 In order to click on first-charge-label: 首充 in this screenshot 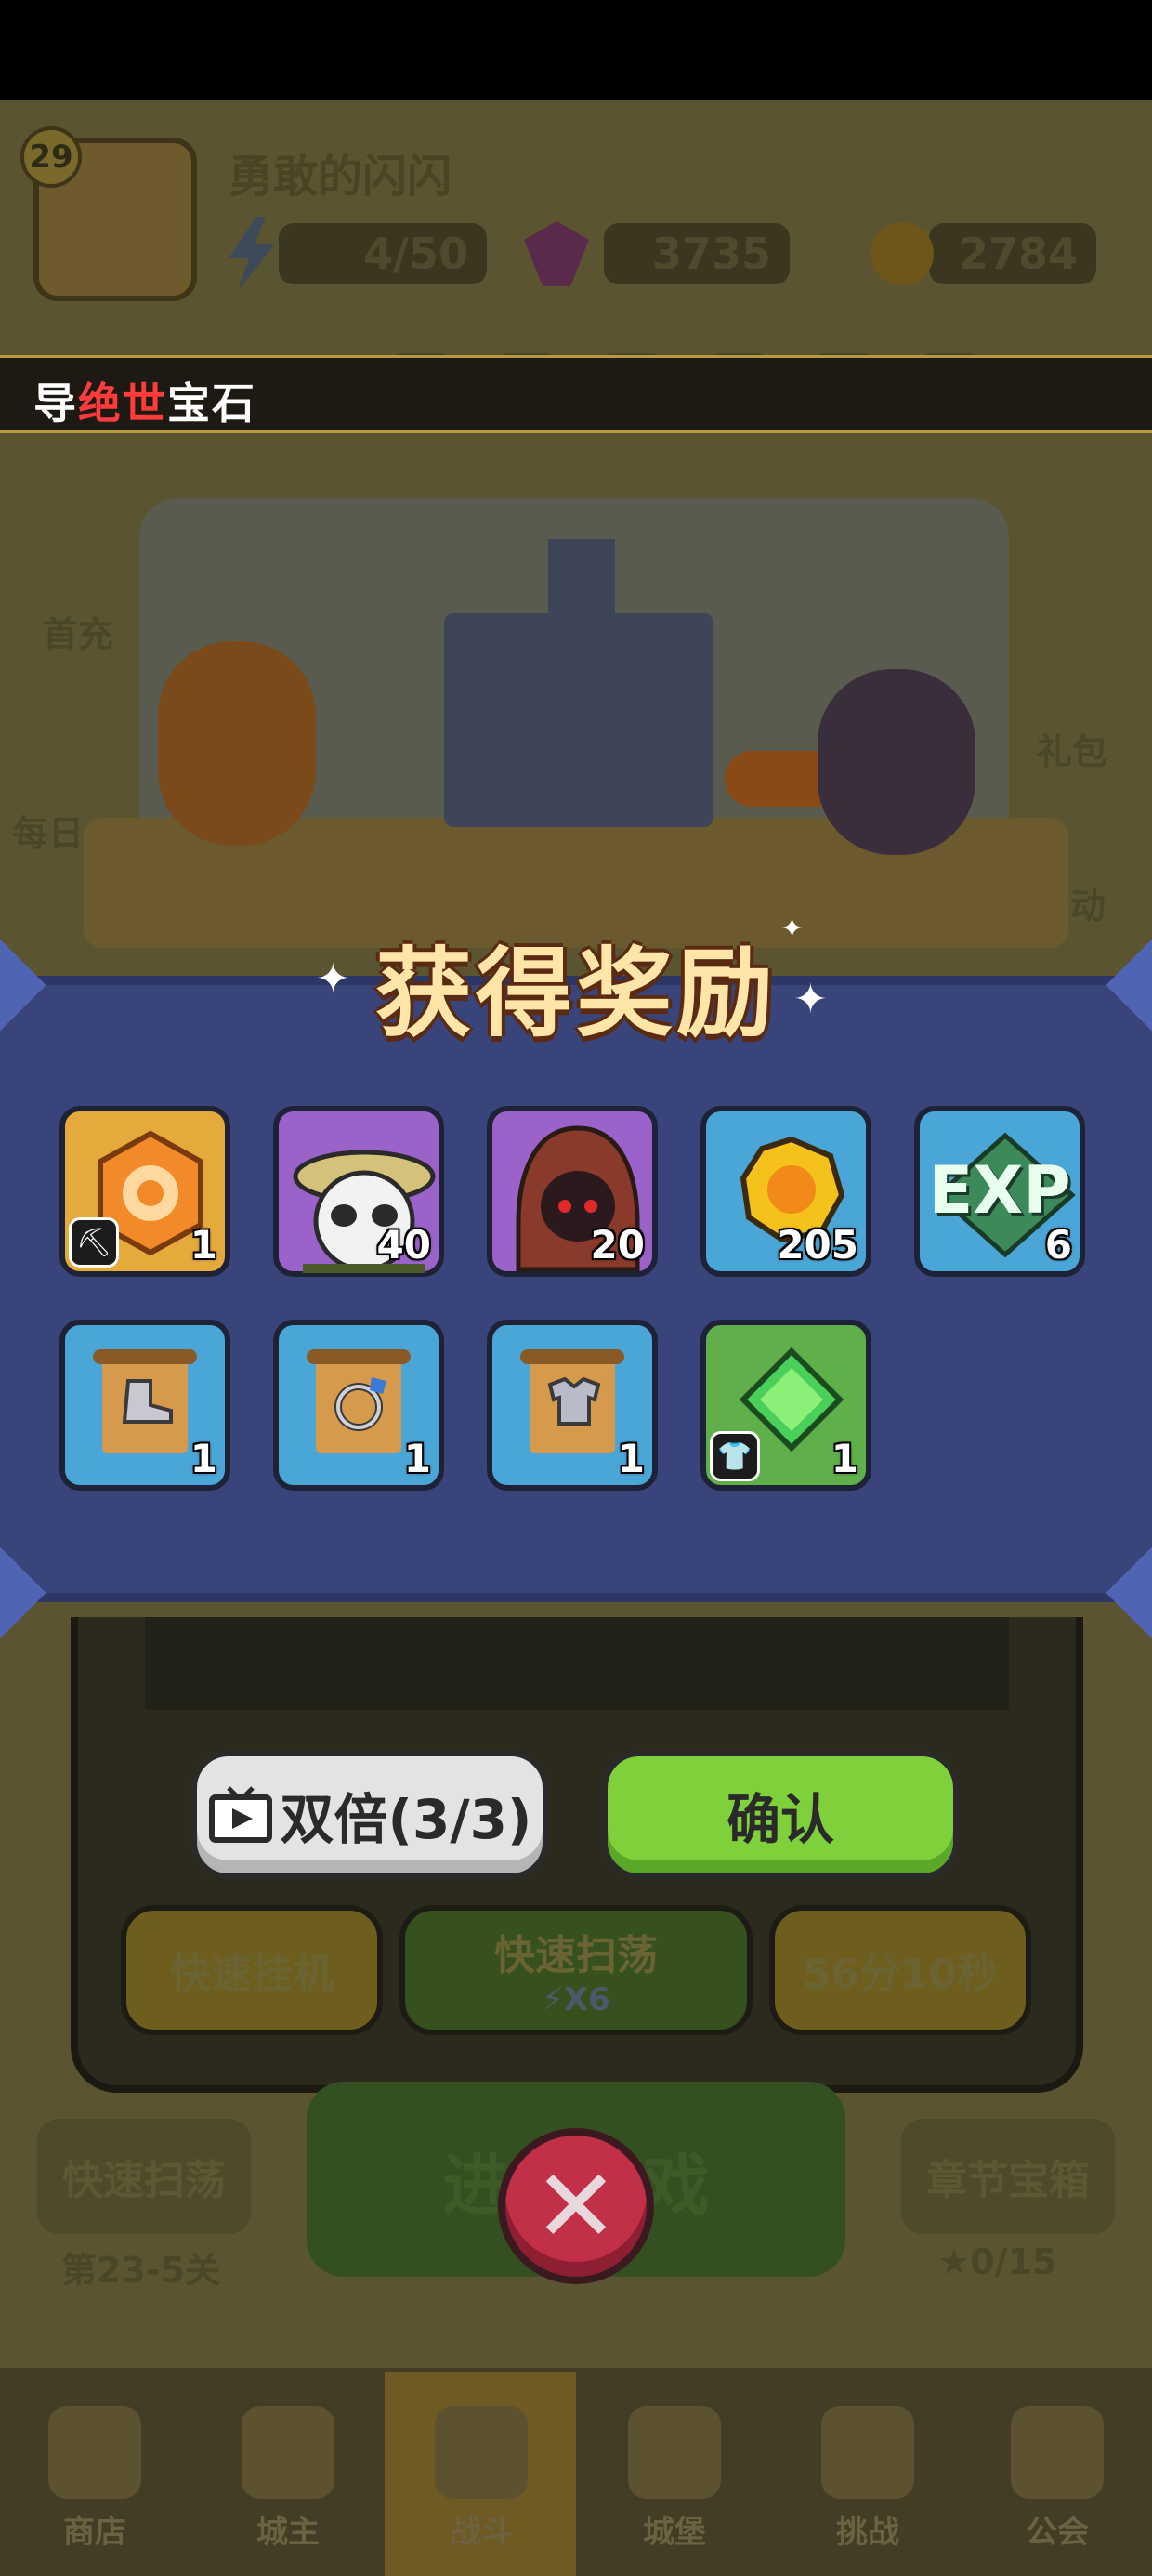, I will do `click(78, 631)`.